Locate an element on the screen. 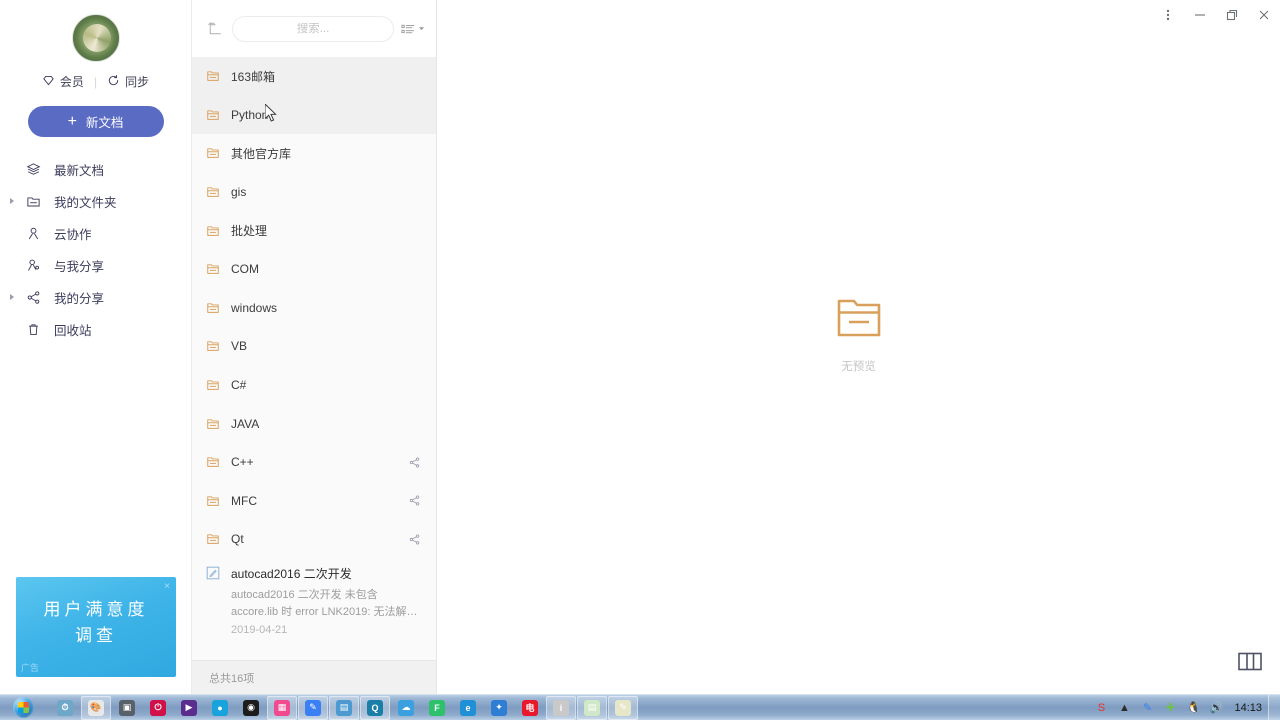  volume-icon: 🔊 is located at coordinates (1216, 708).